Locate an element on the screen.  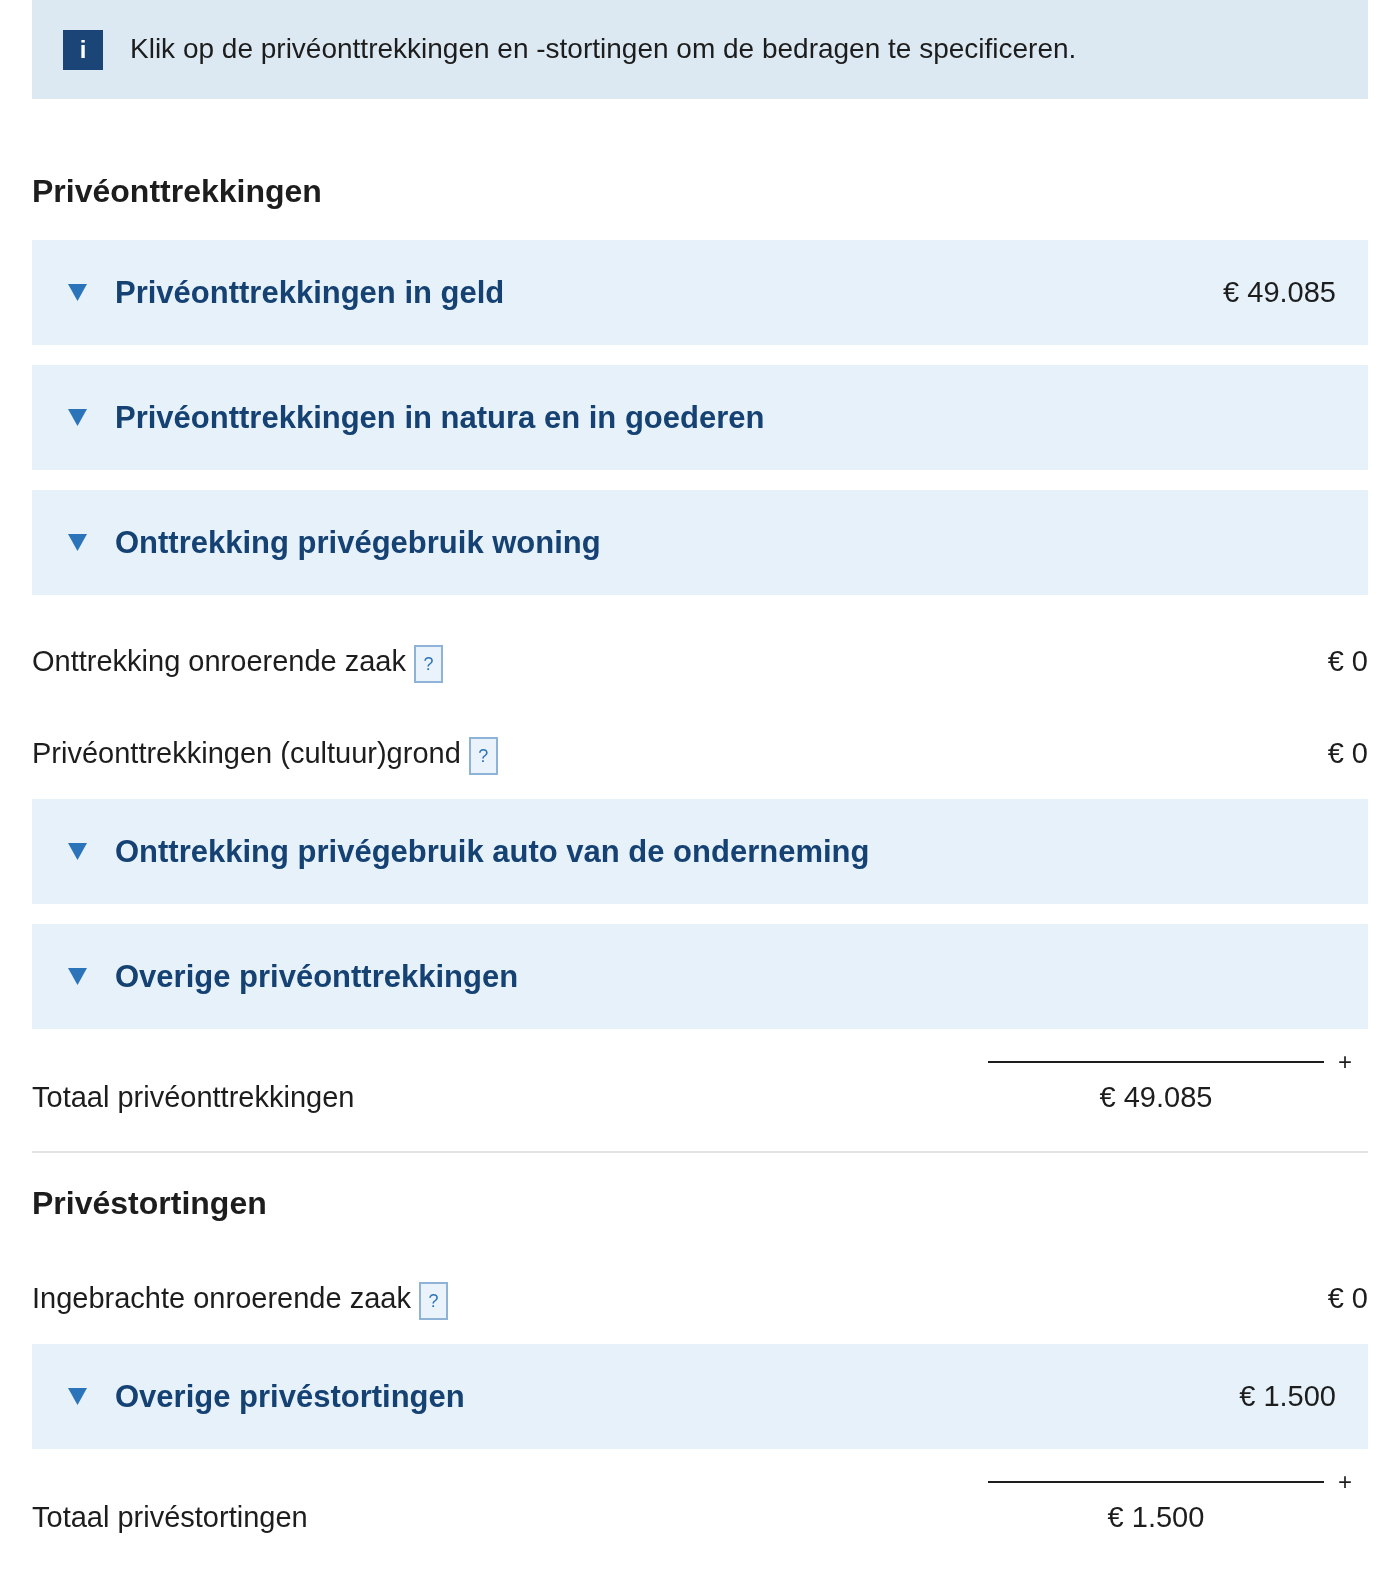
banner-text: Klik op de privéonttrekkingen en -stortingen om de bedragen te specificeren. is located at coordinates (603, 49).